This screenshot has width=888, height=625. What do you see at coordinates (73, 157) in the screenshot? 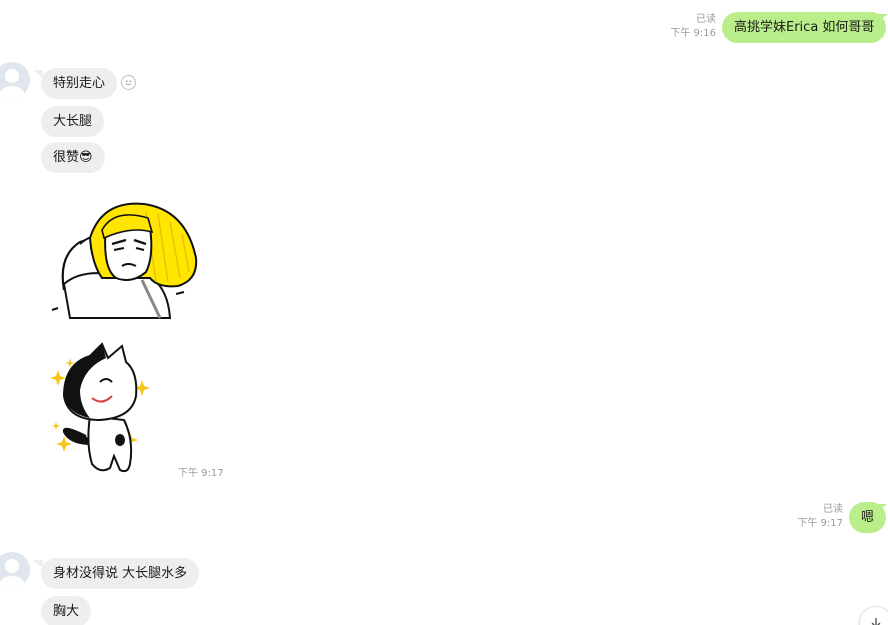
I see `incoming-message-bubble: 很赞😎` at bounding box center [73, 157].